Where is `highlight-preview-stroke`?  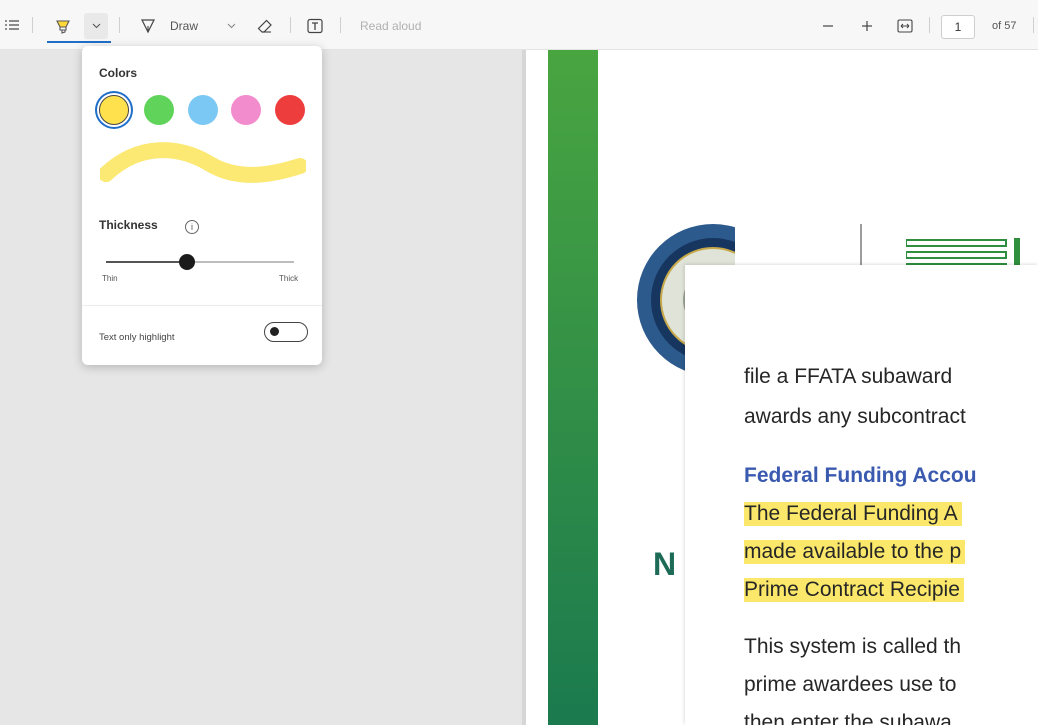 highlight-preview-stroke is located at coordinates (203, 162).